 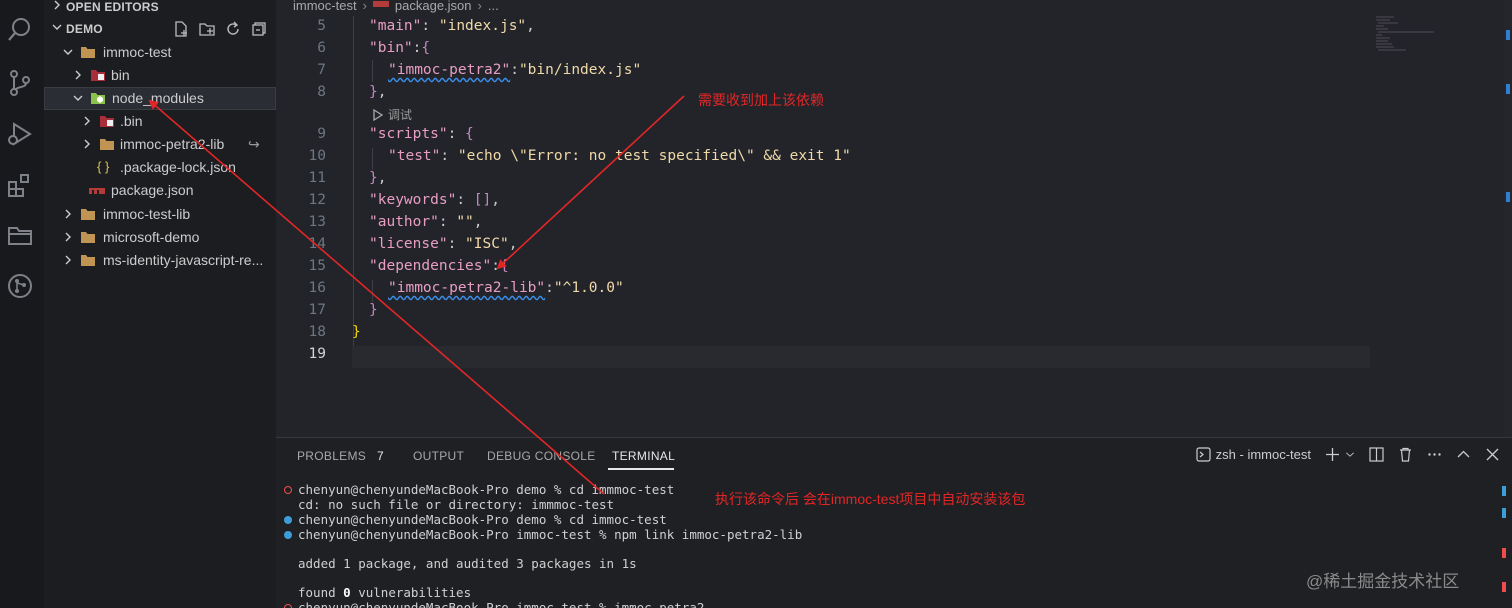 What do you see at coordinates (894, 135) in the screenshot?
I see `code-line: 9 "scripts": {` at bounding box center [894, 135].